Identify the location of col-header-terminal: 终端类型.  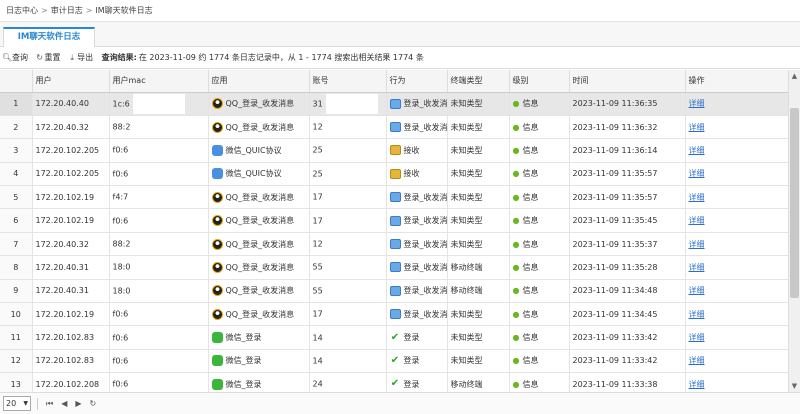
(478, 81).